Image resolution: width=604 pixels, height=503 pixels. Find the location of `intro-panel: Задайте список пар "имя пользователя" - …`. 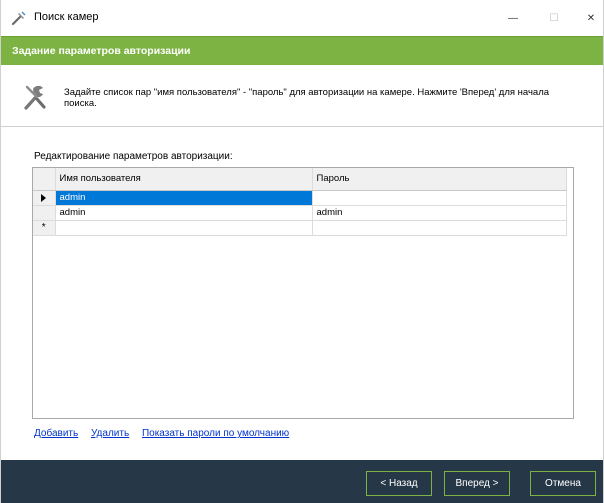

intro-panel: Задайте список пар "имя пользователя" - … is located at coordinates (302, 96).